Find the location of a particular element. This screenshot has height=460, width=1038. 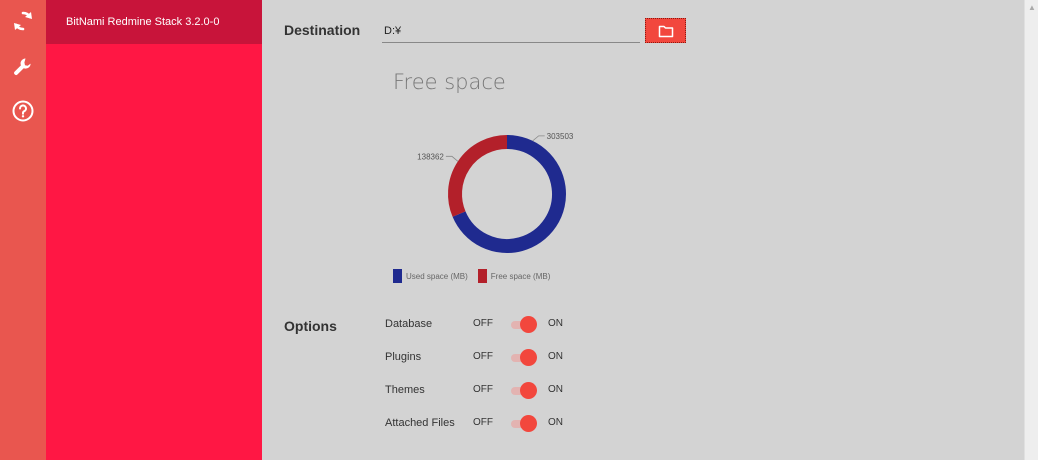

legend-item-free: Free space (MB) is located at coordinates (514, 276).